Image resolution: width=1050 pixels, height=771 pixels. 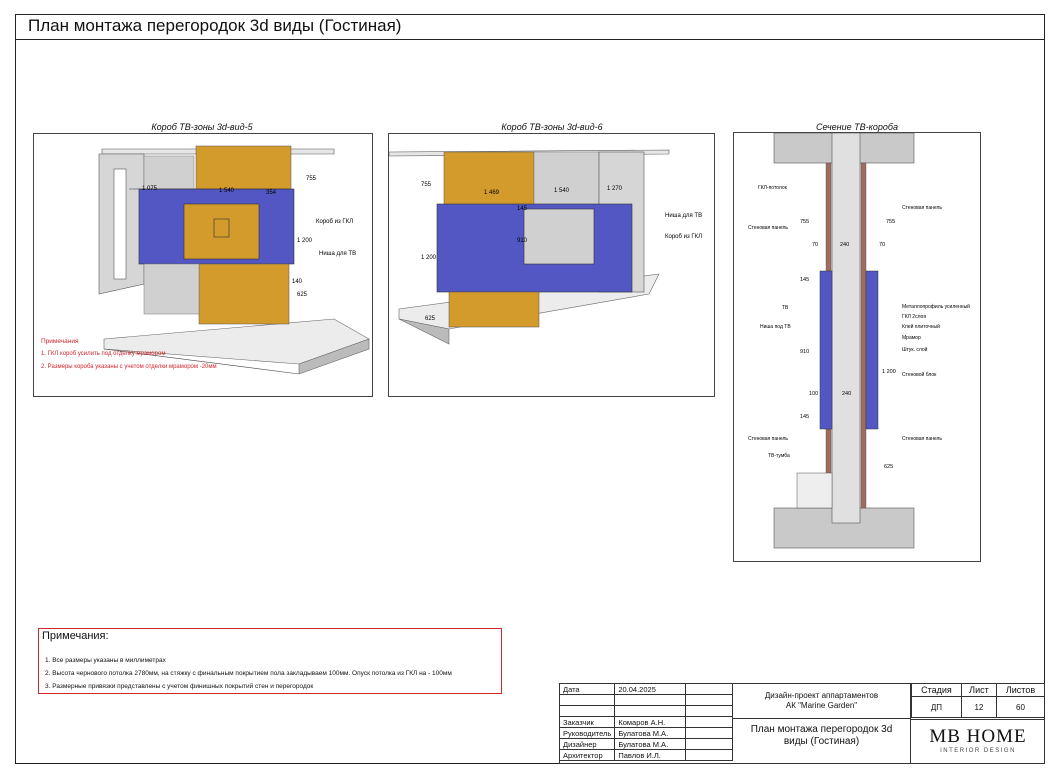 What do you see at coordinates (271, 193) in the screenshot?
I see `view5-dim-354: 354` at bounding box center [271, 193].